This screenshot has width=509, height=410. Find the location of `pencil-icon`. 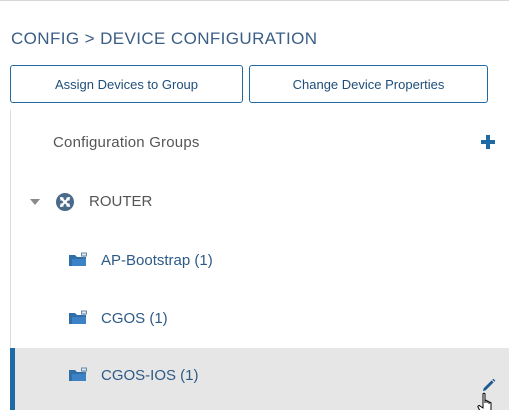

pencil-icon is located at coordinates (488, 385).